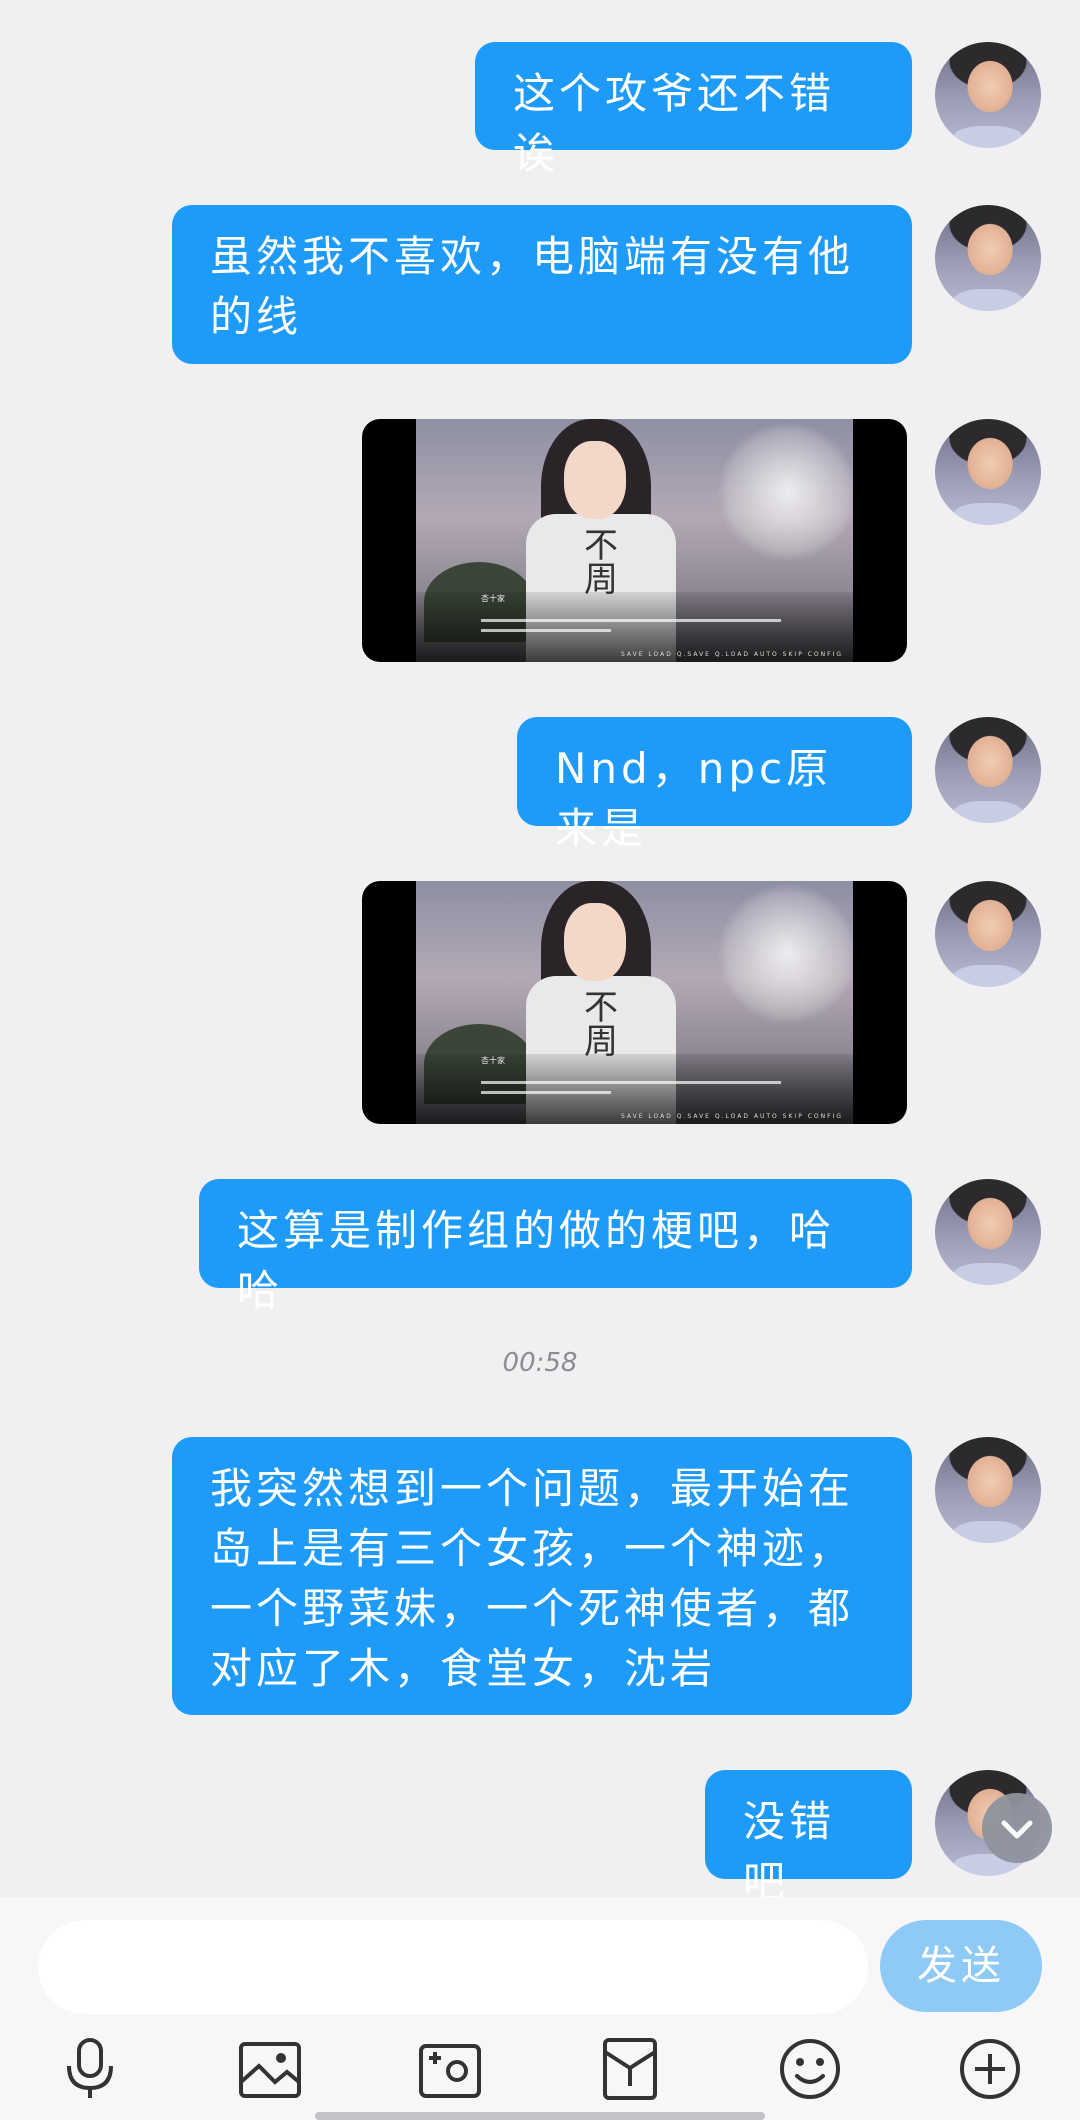 This screenshot has height=2120, width=1080. Describe the element at coordinates (810, 2069) in the screenshot. I see `emoji-icon` at that location.